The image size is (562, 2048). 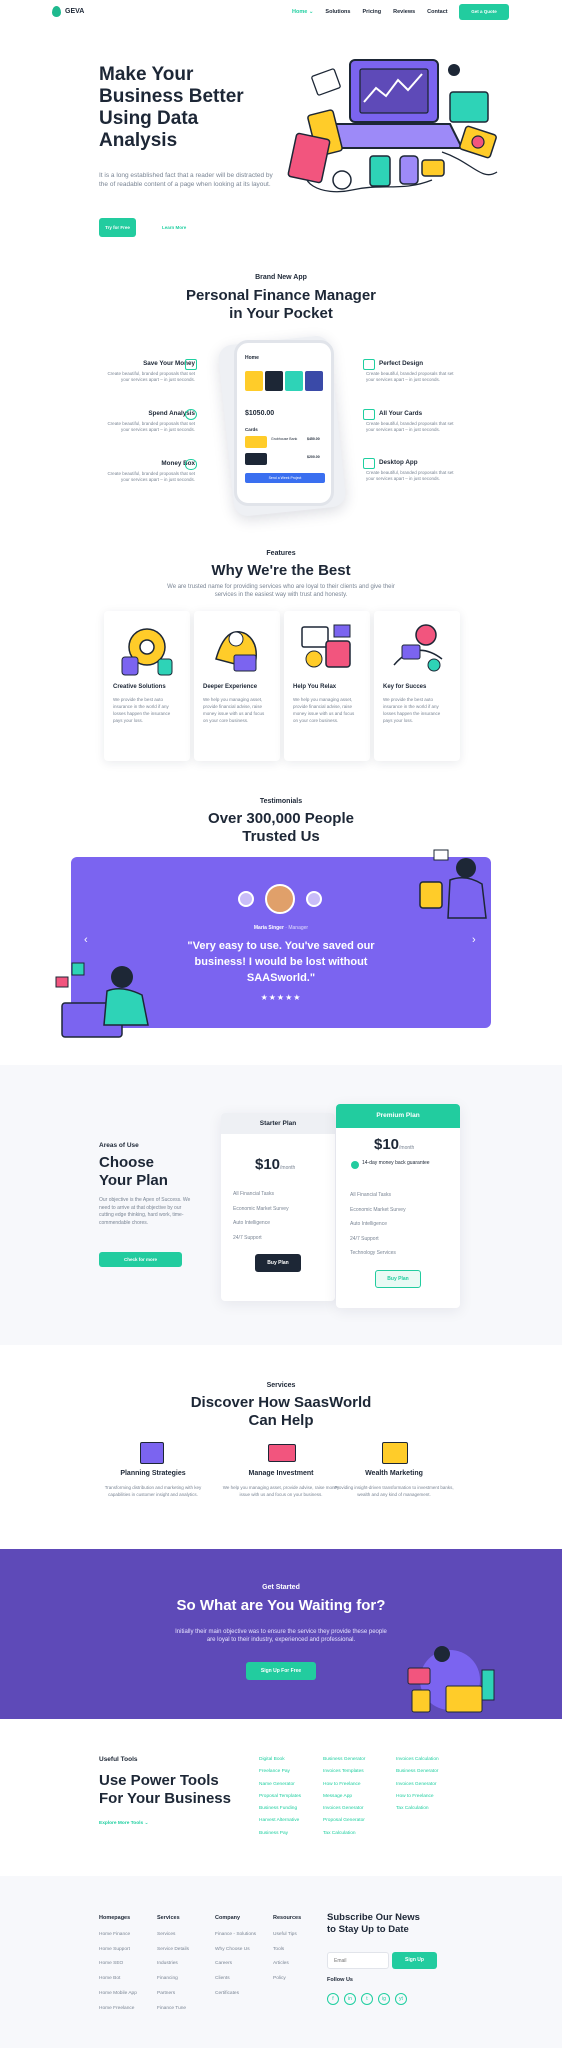 What do you see at coordinates (133, 1171) in the screenshot?
I see `pricing-title: Choose Your Plan` at bounding box center [133, 1171].